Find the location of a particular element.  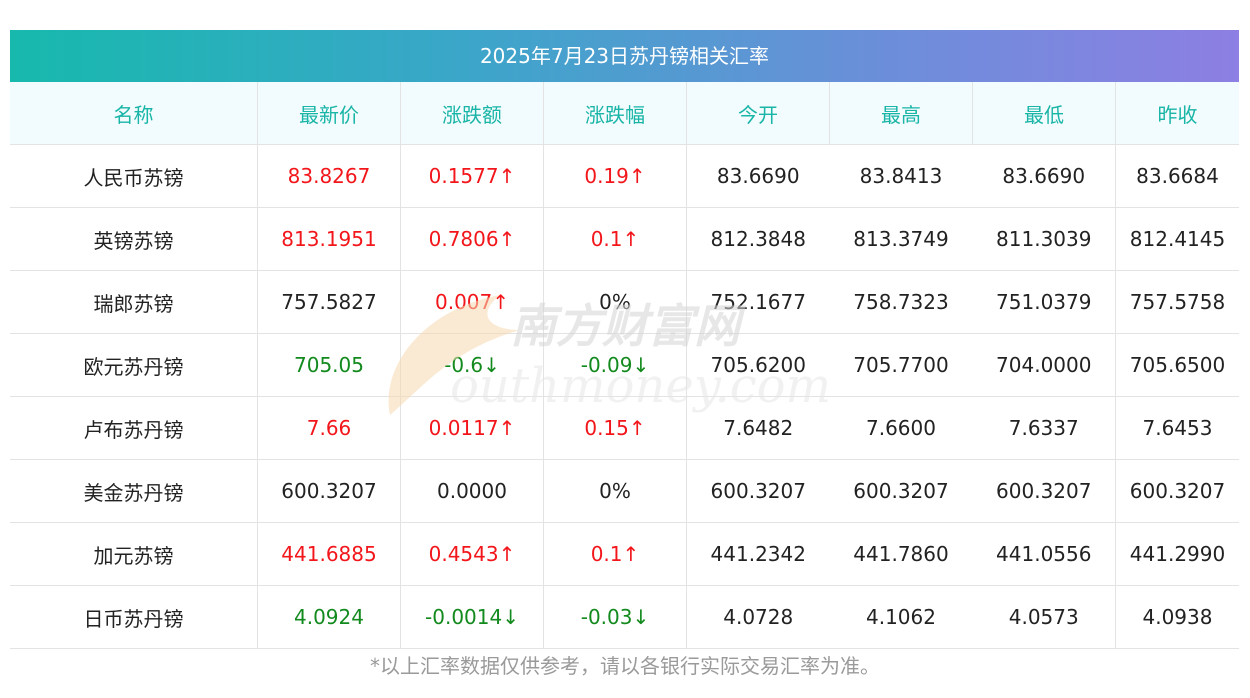

cell-latest: 83.8267 is located at coordinates (329, 176).